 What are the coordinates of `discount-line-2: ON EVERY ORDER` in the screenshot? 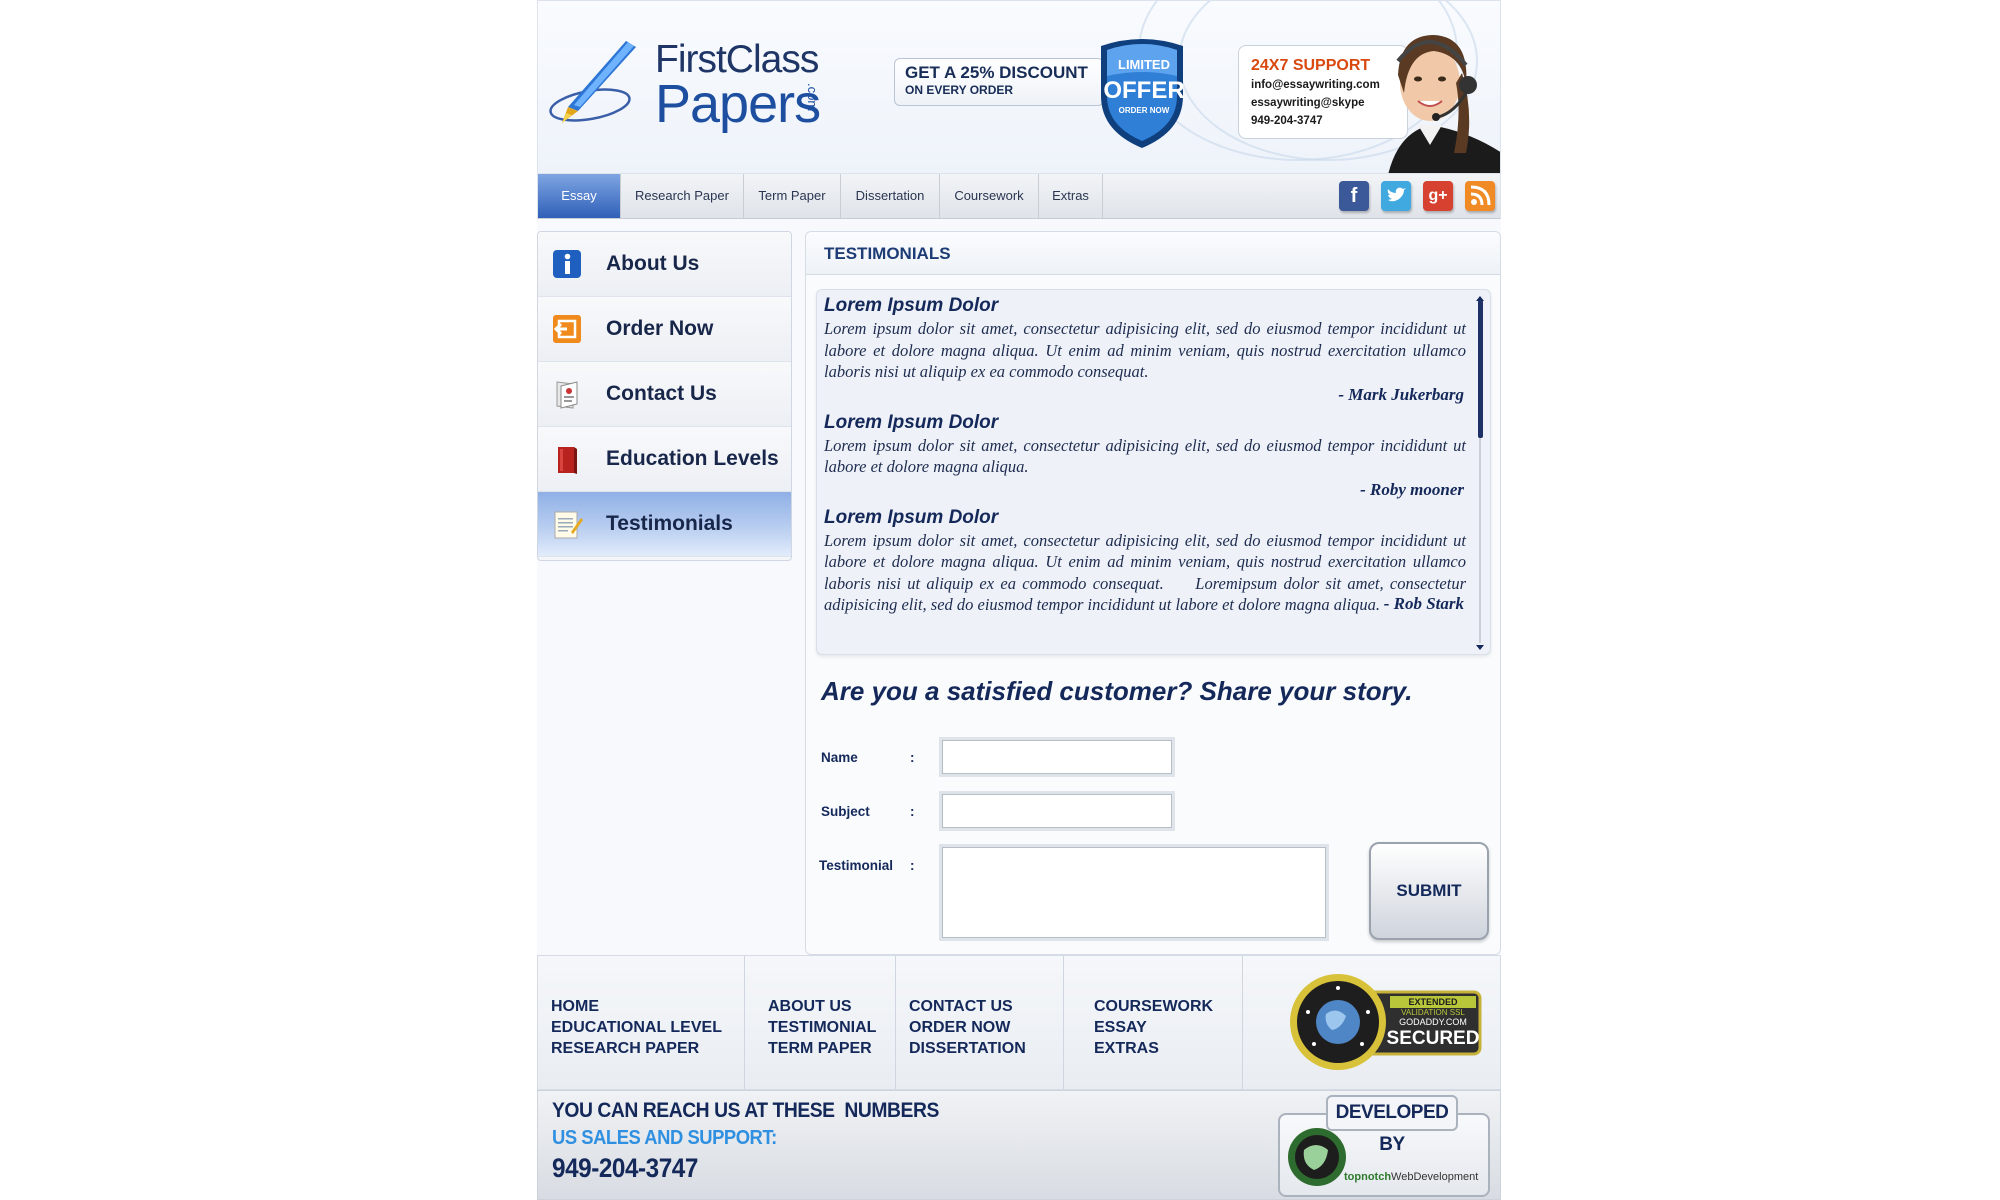 It's located at (959, 90).